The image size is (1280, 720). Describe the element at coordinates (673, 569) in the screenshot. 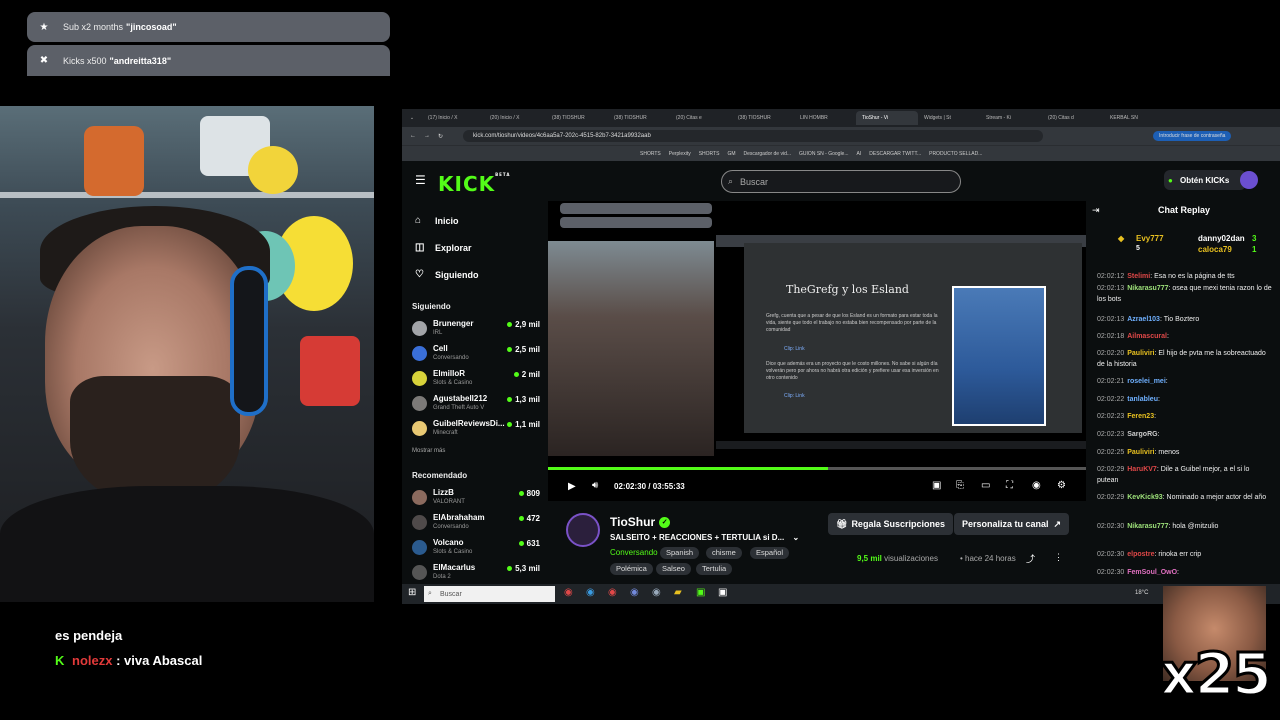

I see `tag: Salseo` at that location.